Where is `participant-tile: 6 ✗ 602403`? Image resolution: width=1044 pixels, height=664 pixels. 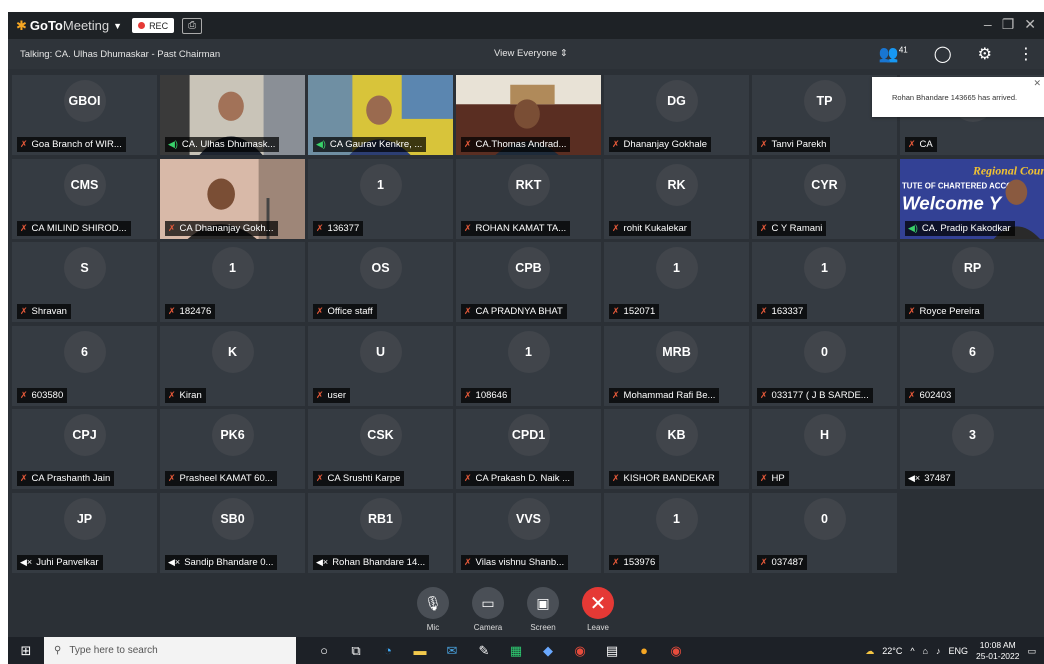
participant-tile: 6 ✗ 602403 is located at coordinates (971, 365).